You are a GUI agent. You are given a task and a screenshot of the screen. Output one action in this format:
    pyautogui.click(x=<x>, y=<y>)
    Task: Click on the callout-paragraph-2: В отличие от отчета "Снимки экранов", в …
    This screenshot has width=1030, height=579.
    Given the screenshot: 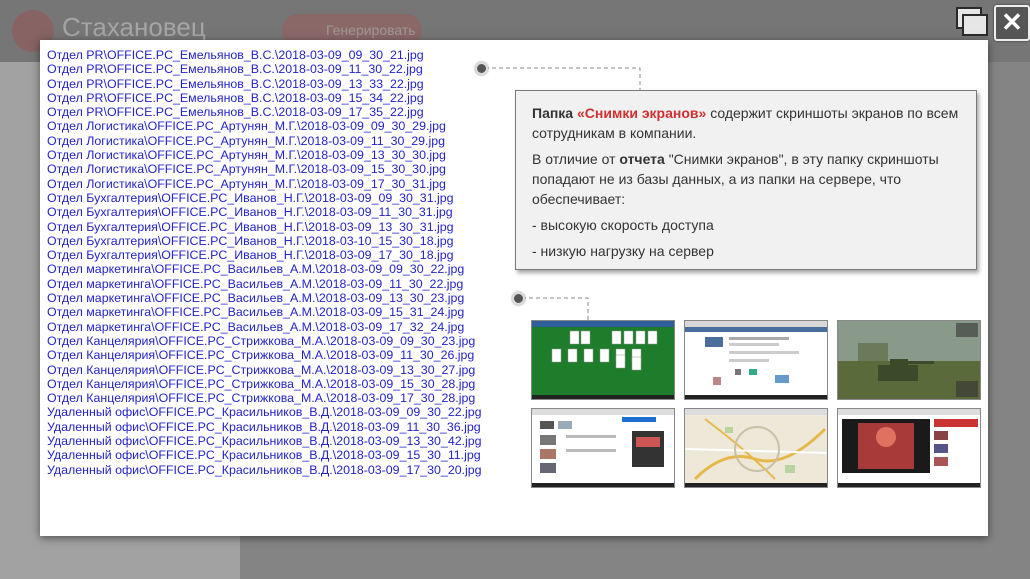 What is the action you would take?
    pyautogui.click(x=735, y=179)
    